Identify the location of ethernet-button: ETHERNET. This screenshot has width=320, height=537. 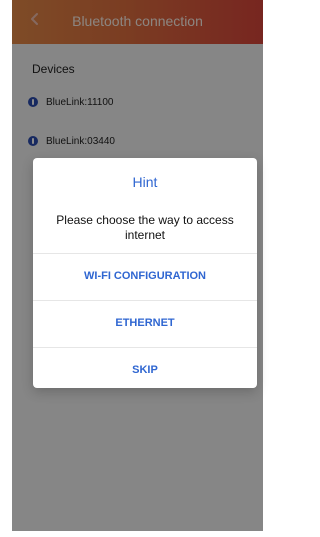
(145, 323).